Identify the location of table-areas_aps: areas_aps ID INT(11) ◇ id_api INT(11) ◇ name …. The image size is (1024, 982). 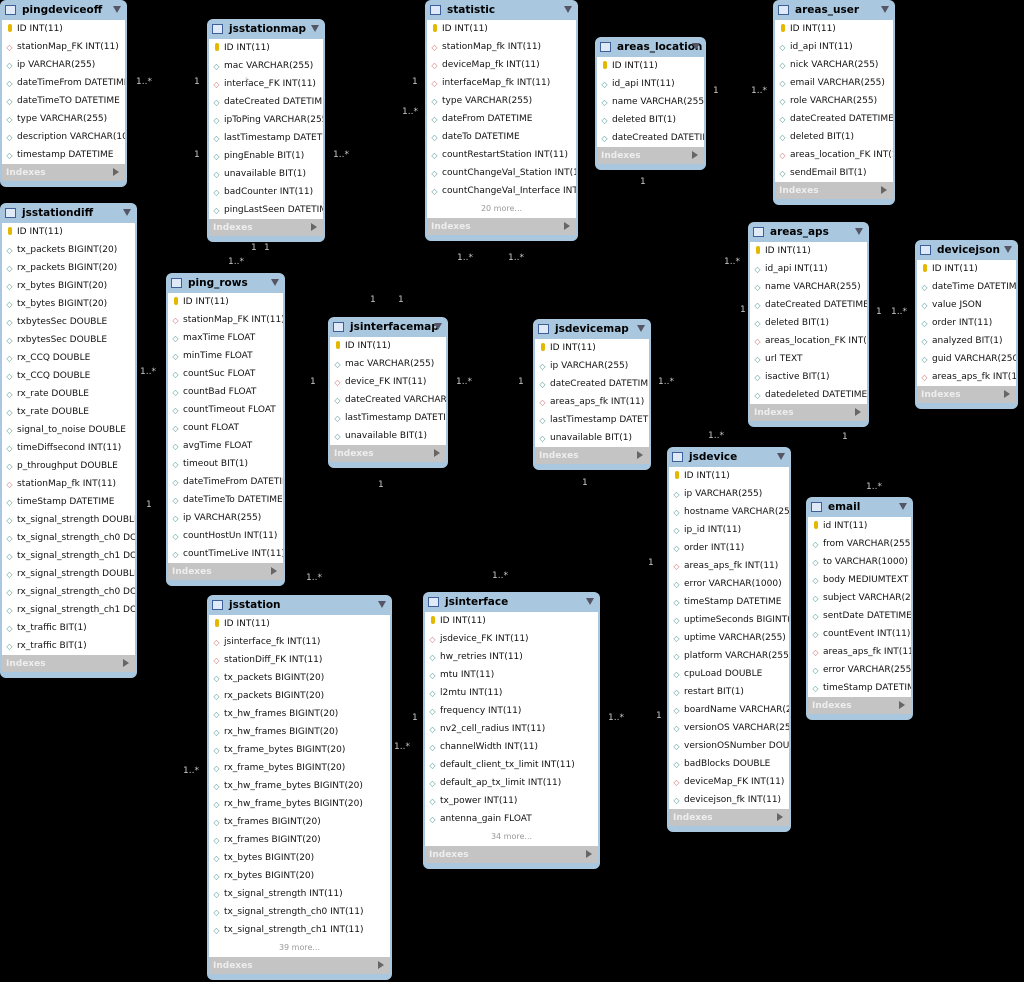
(808, 324).